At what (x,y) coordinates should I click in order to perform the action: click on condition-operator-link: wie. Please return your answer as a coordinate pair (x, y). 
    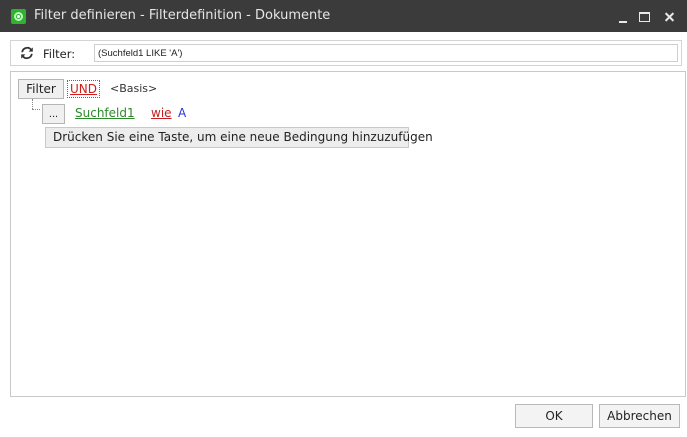
    Looking at the image, I should click on (161, 113).